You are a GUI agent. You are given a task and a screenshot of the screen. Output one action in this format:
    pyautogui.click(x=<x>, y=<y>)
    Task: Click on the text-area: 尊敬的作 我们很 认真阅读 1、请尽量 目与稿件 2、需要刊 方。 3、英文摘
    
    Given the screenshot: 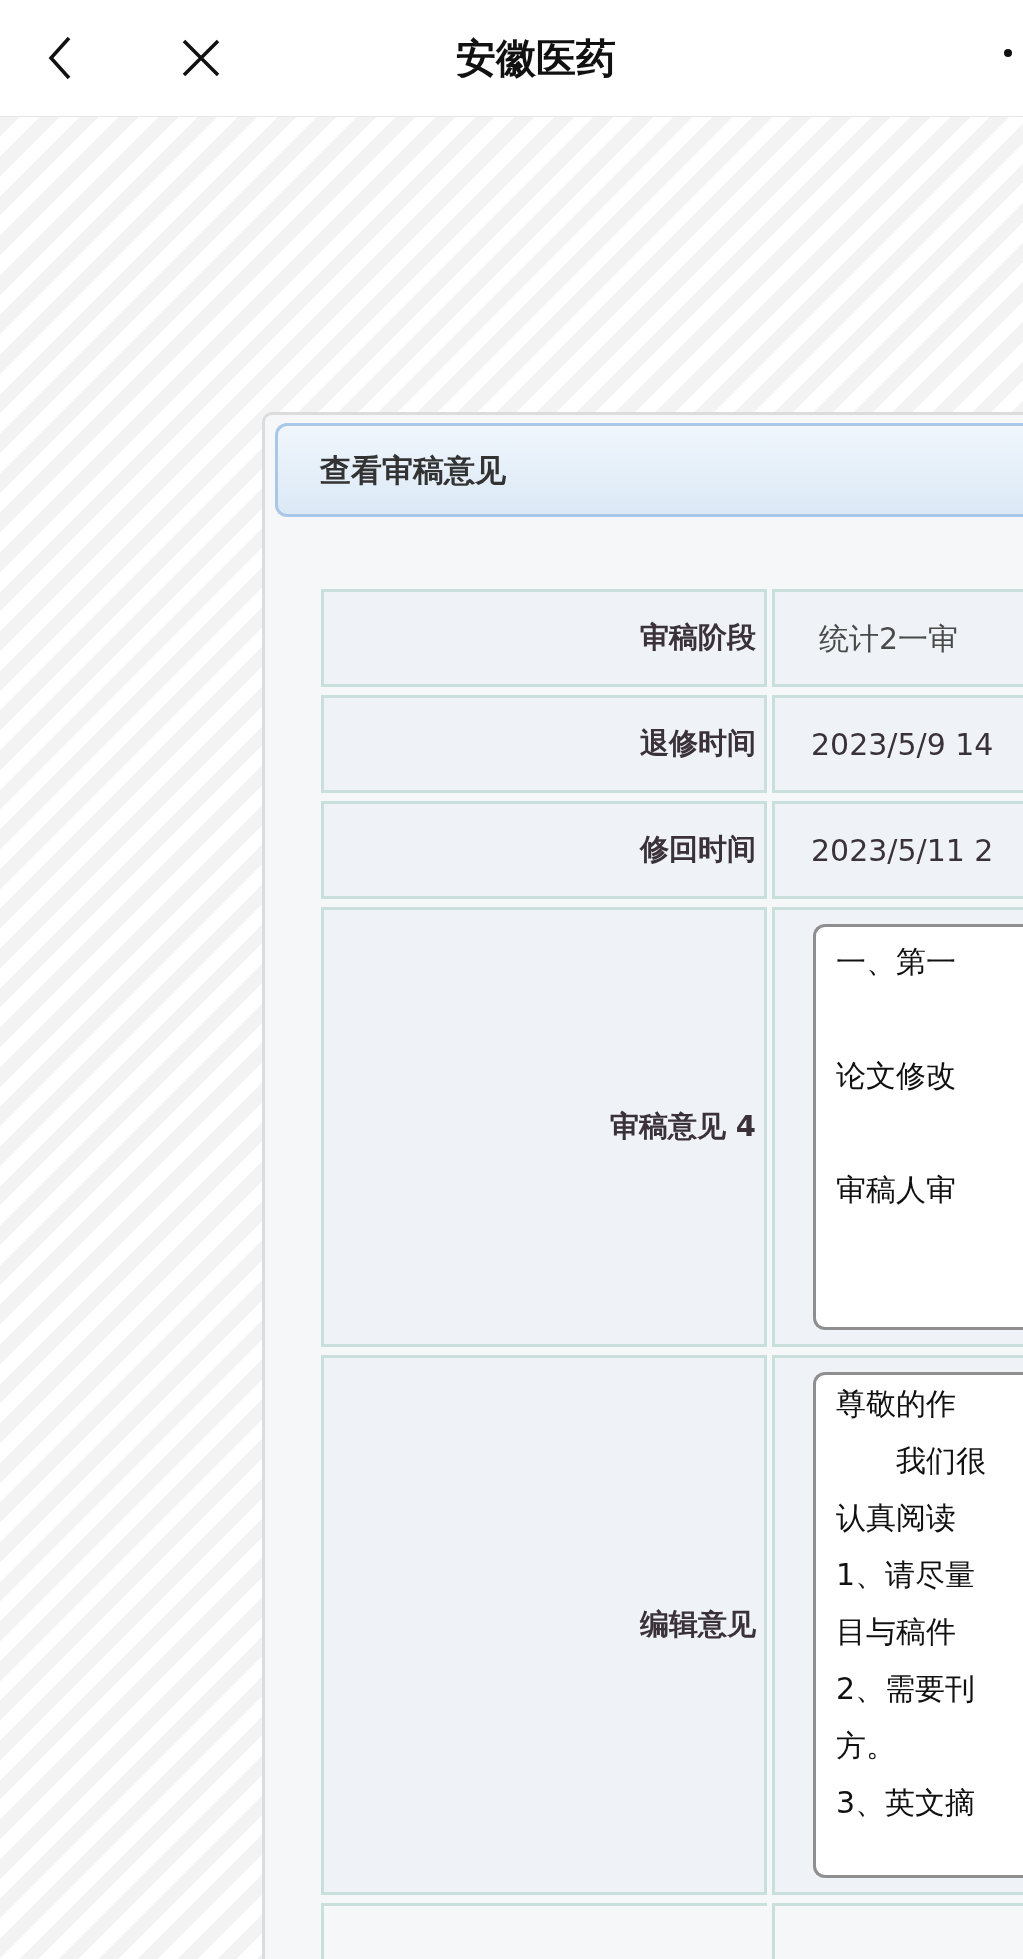 What is the action you would take?
    pyautogui.click(x=918, y=1625)
    